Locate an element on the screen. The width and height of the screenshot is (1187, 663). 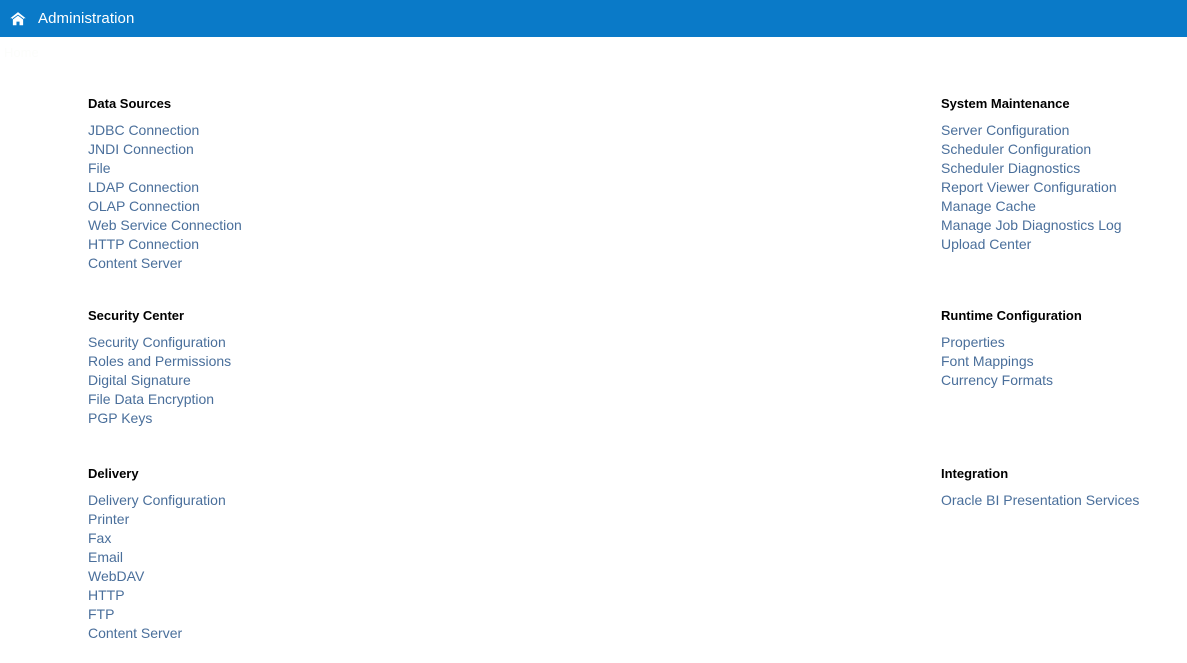
page-title: Administration is located at coordinates (86, 18).